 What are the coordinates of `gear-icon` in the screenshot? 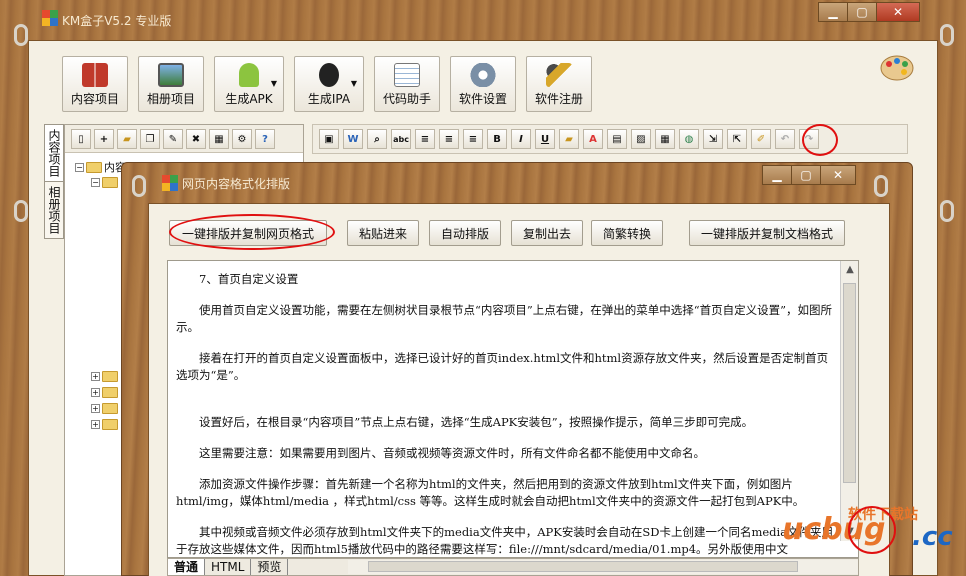 It's located at (483, 75).